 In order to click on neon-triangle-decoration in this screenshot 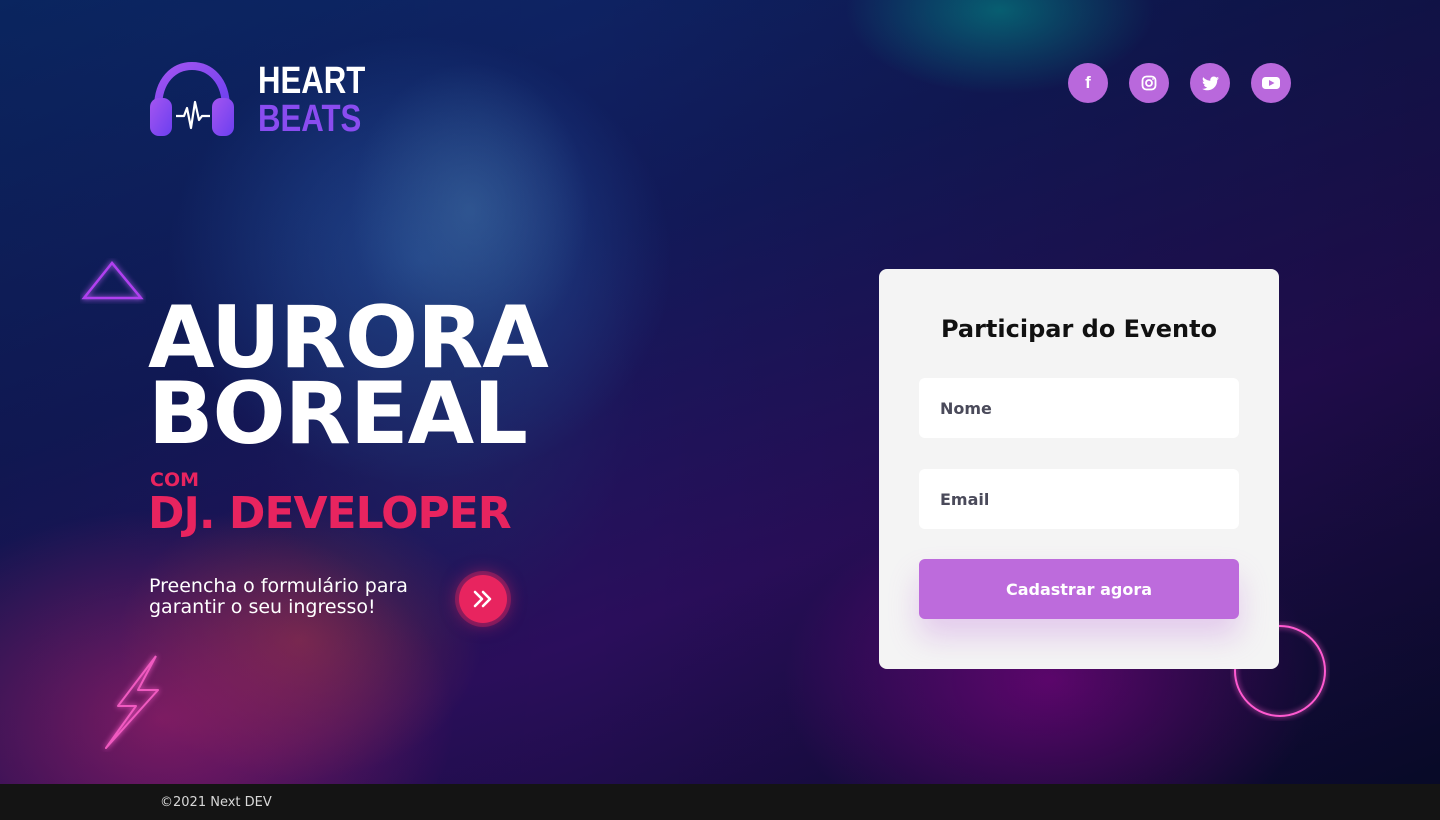, I will do `click(112, 280)`.